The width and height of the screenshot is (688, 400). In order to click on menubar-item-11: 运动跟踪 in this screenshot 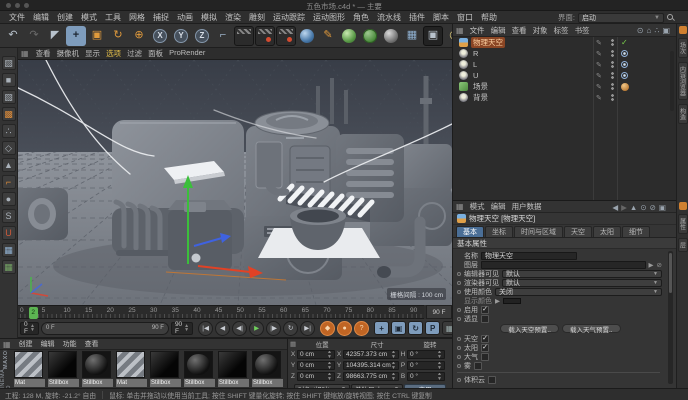, I will do `click(289, 17)`.